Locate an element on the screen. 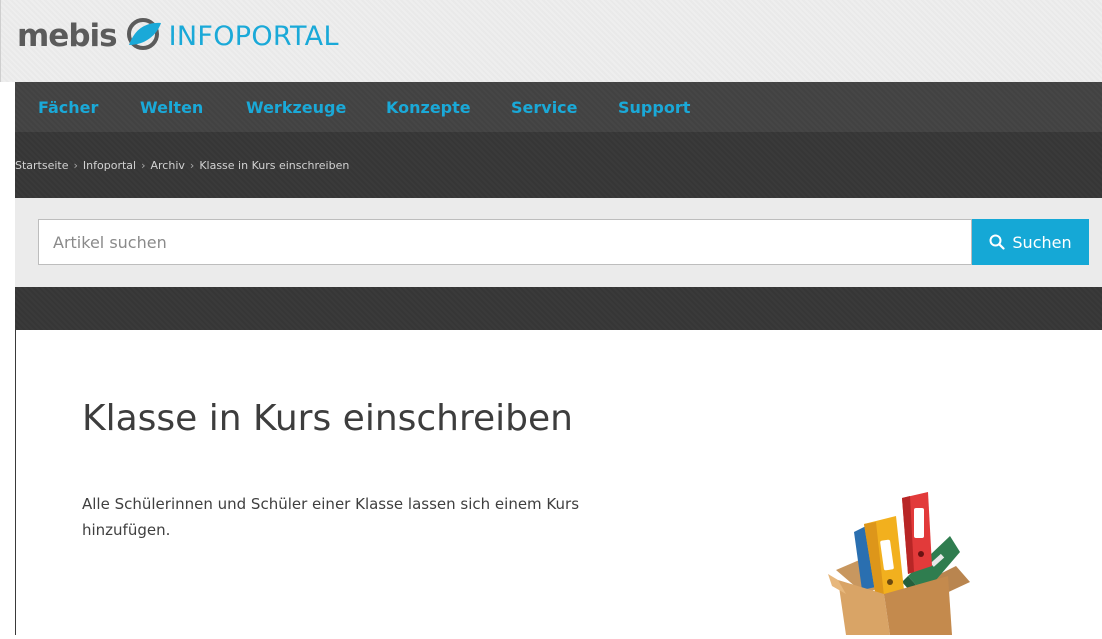  leaf-logo-icon is located at coordinates (143, 36).